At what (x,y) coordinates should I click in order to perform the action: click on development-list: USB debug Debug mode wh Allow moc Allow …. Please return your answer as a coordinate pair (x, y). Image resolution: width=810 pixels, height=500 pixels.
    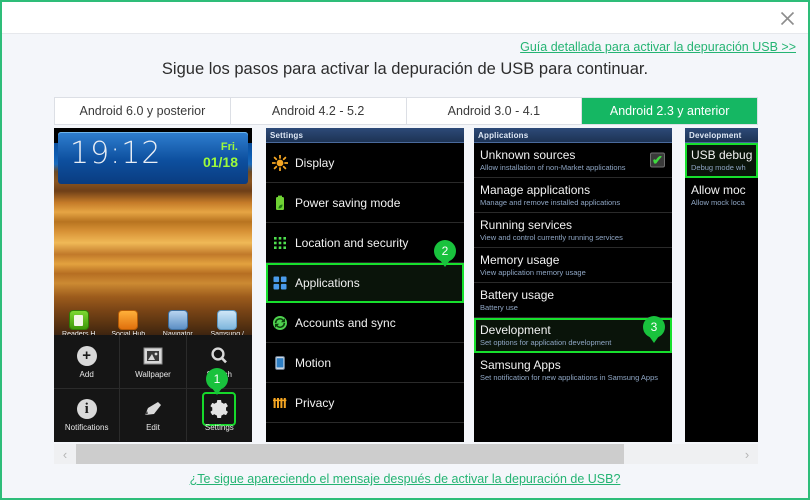
    Looking at the image, I should click on (721, 177).